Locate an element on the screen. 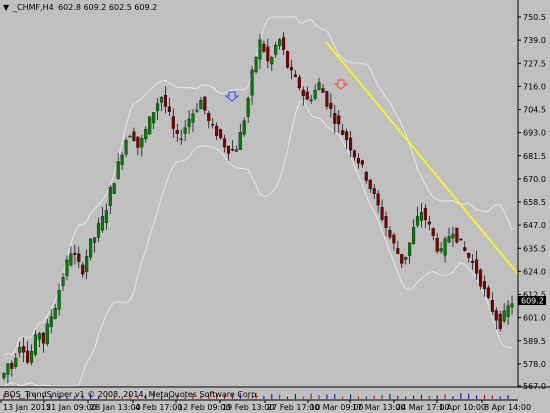 This screenshot has width=550, height=413. collapse-icon: ▼ is located at coordinates (6, 7).